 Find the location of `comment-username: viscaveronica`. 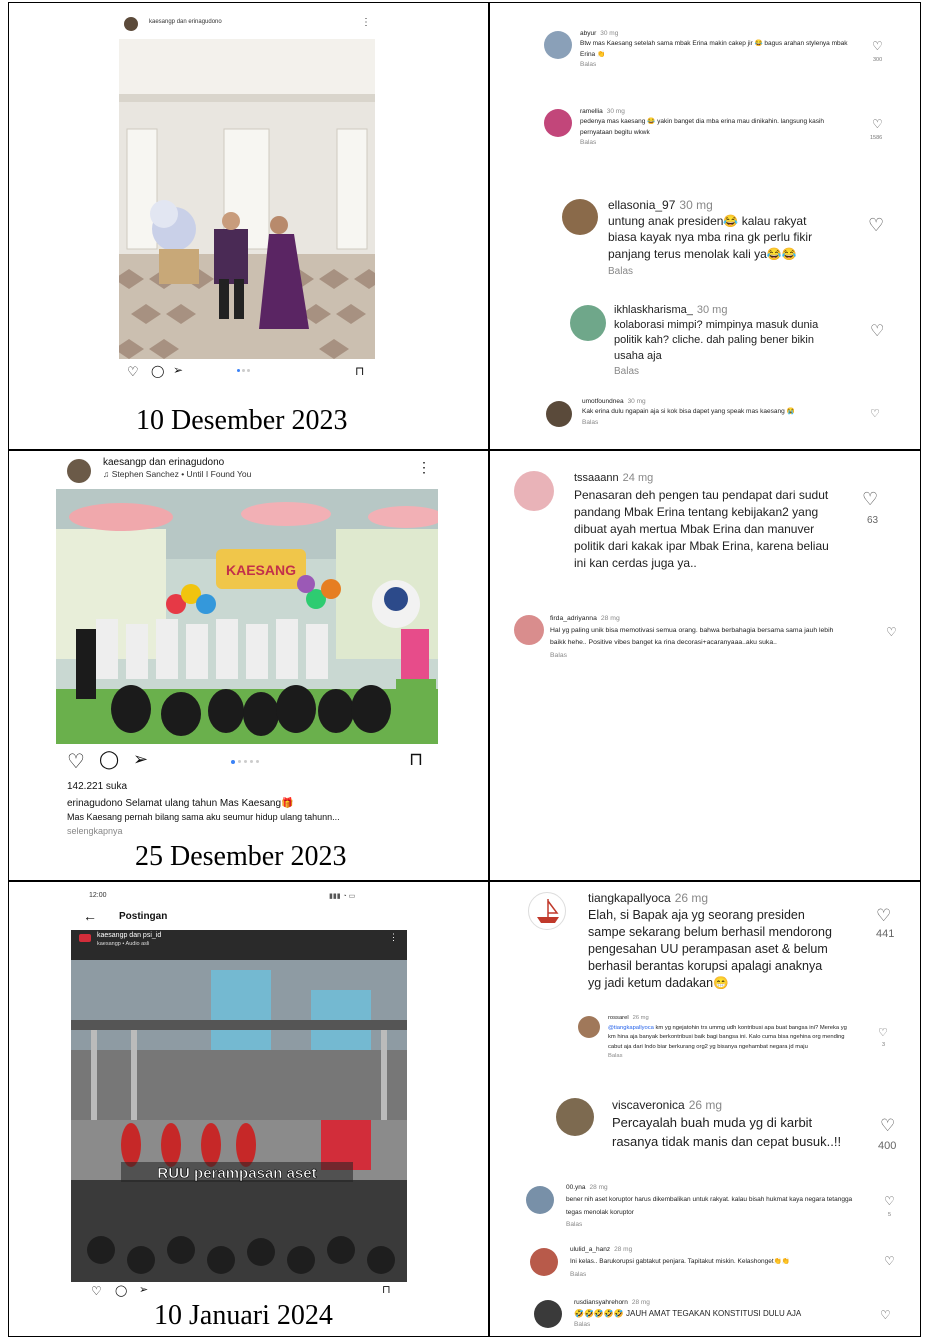

comment-username: viscaveronica is located at coordinates (648, 1105).